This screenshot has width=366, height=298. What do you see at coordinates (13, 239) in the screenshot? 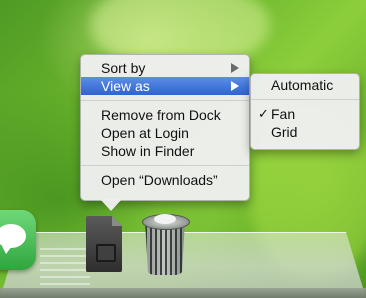
I see `speech-bubble-icon` at bounding box center [13, 239].